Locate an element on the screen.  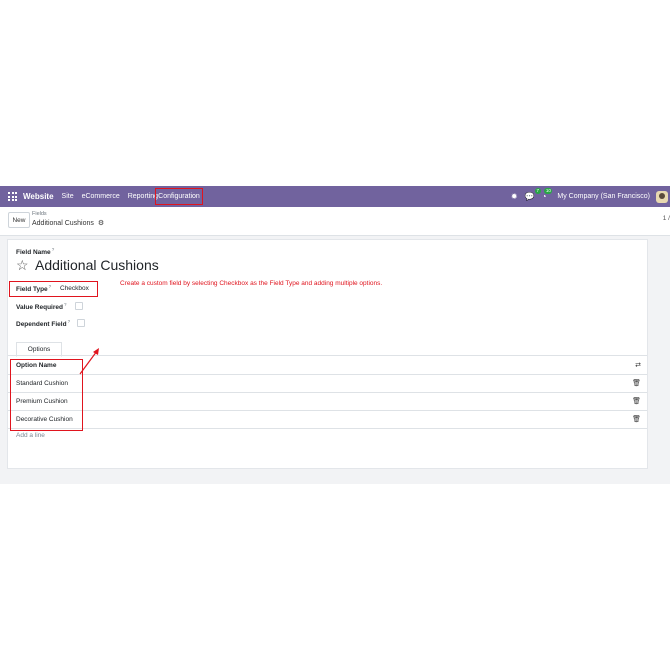
field-type-label-text: Field Type is located at coordinates (32, 290).